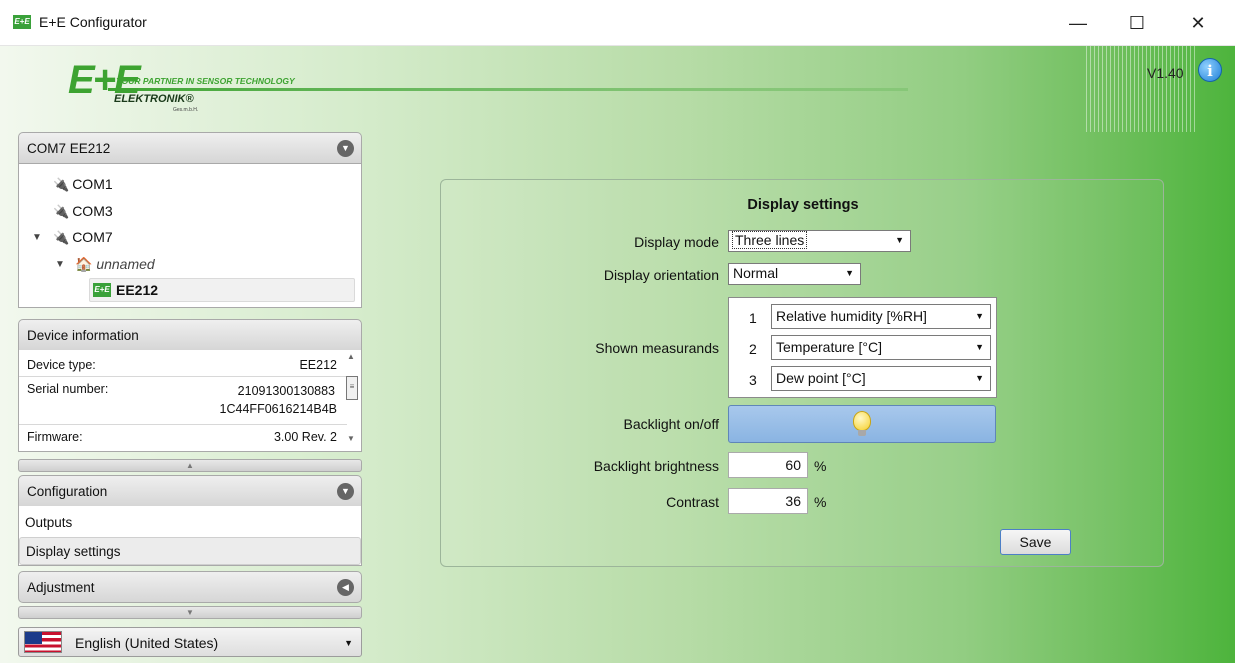 This screenshot has height=663, width=1235. What do you see at coordinates (345, 587) in the screenshot?
I see `expand-left-icon: ◀` at bounding box center [345, 587].